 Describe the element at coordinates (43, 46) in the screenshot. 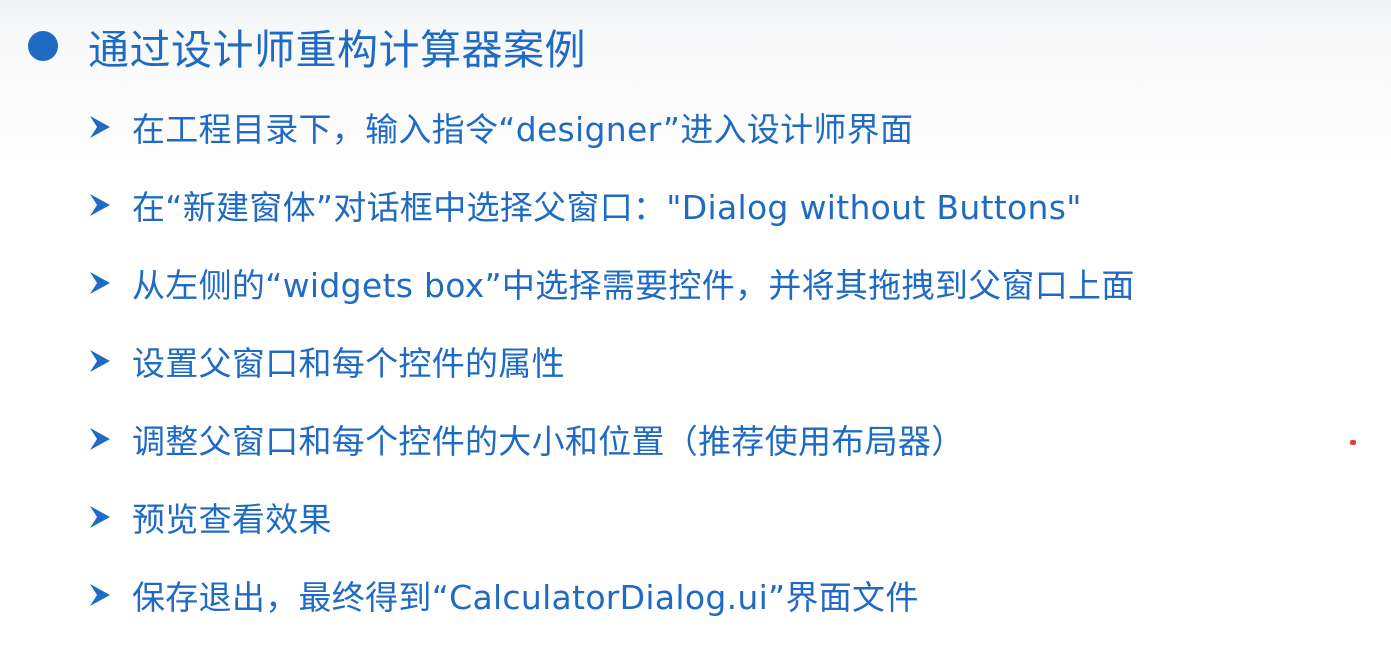

I see `filled-circle-icon` at that location.